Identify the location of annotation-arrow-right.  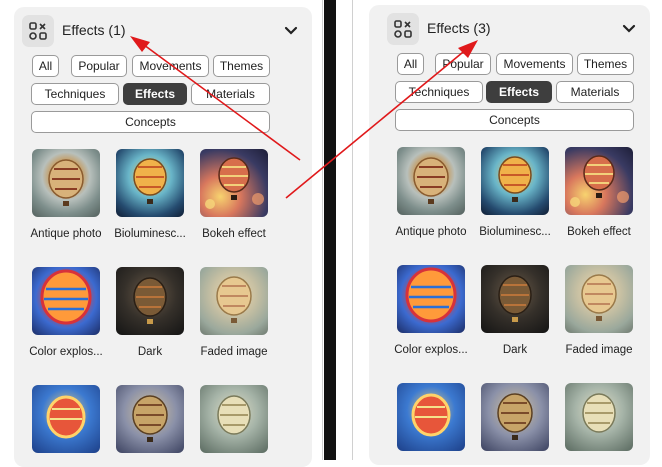
(381, 119).